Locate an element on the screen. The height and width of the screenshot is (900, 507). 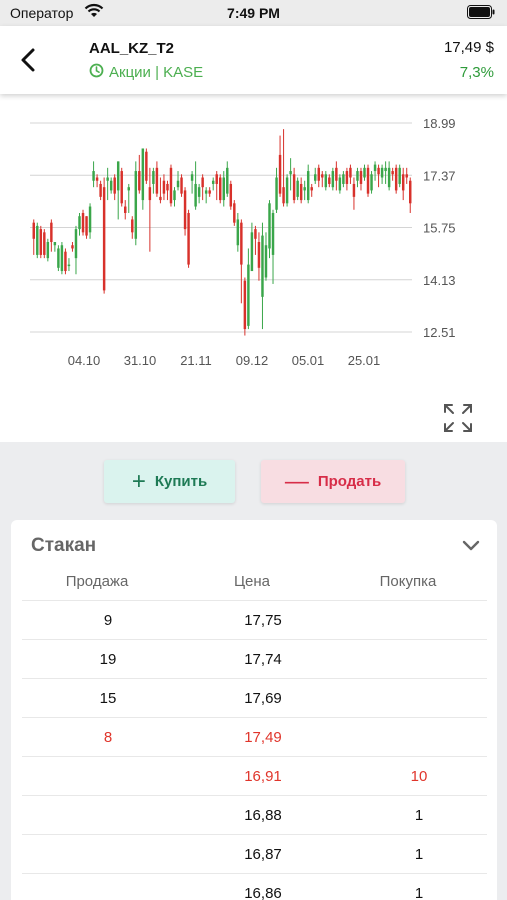
orderbook-sell-qty: 8 is located at coordinates (108, 737).